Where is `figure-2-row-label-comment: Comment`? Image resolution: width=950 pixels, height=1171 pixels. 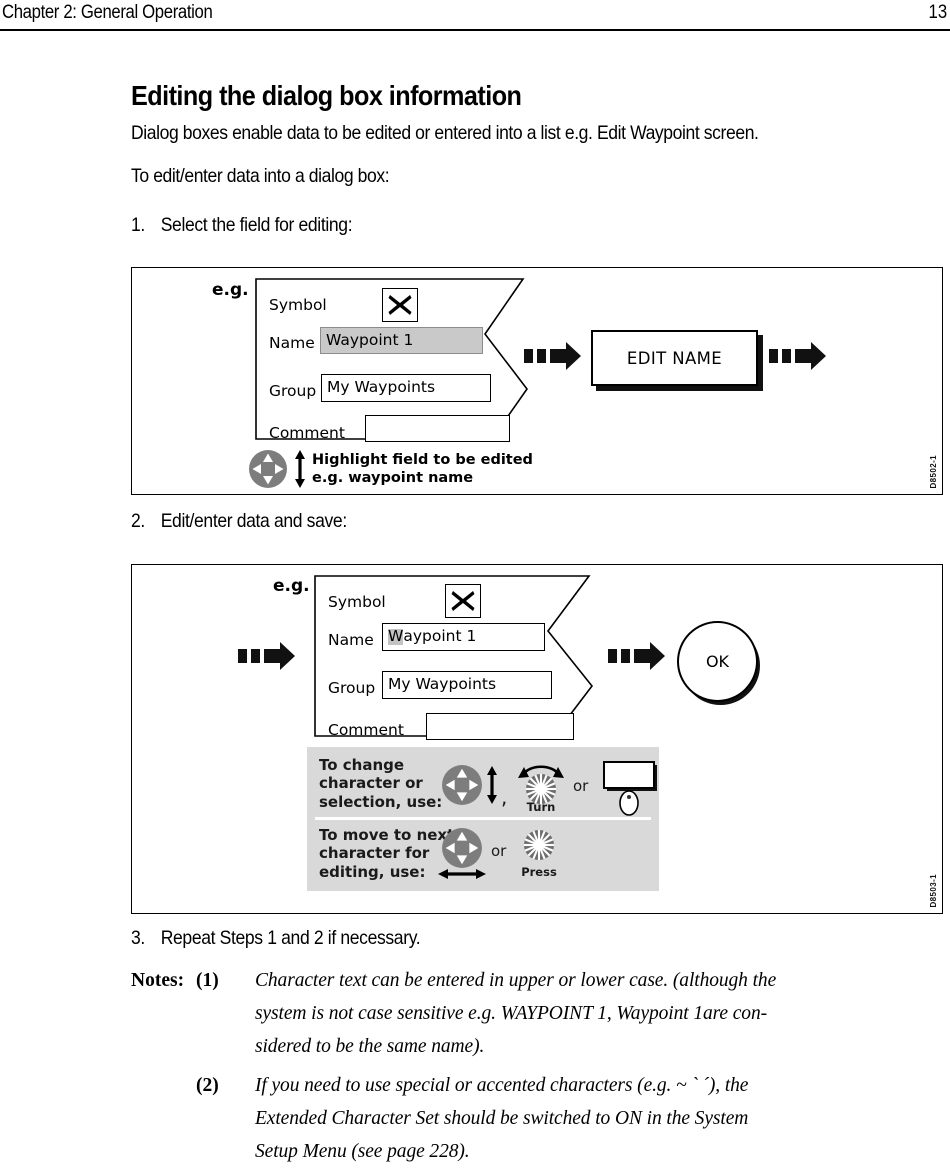 figure-2-row-label-comment: Comment is located at coordinates (366, 730).